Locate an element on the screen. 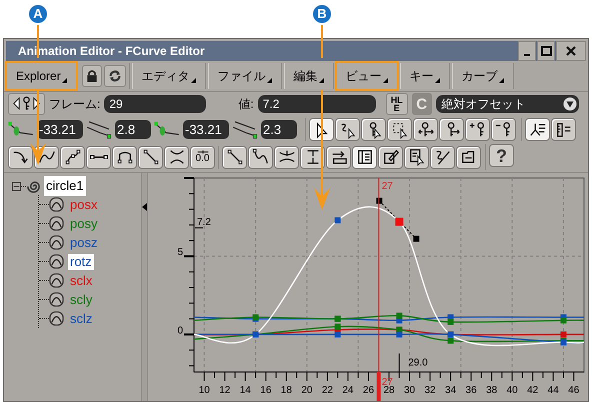 This screenshot has width=592, height=402. tangent-field: 2.3 is located at coordinates (279, 129).